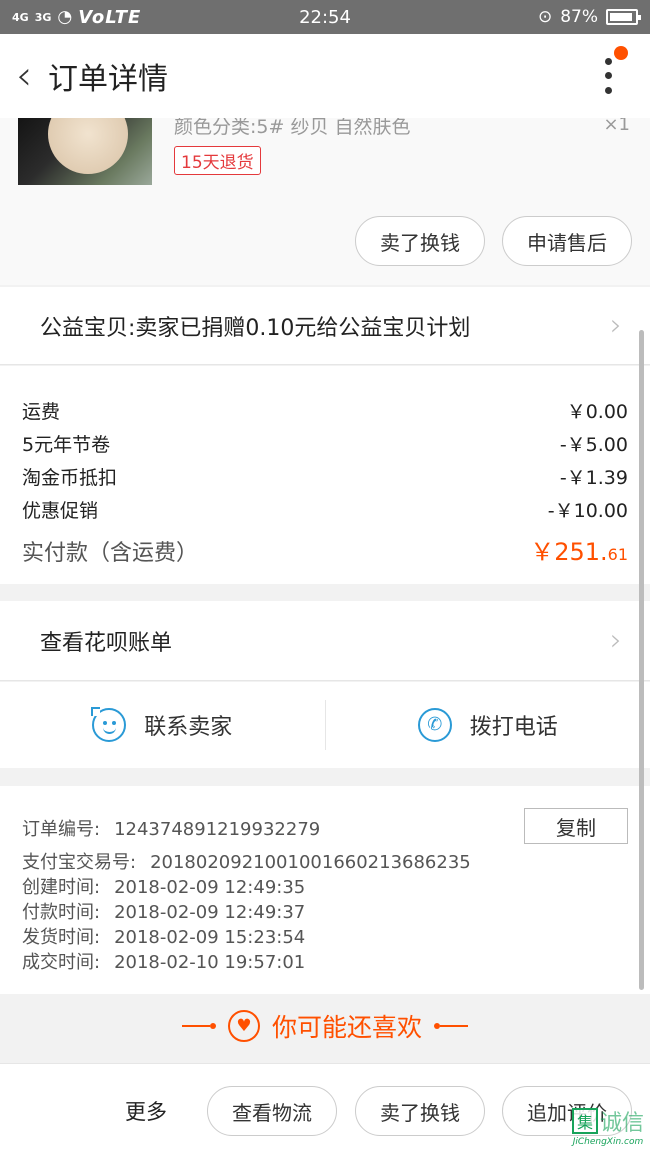 Image resolution: width=650 pixels, height=1155 pixels. Describe the element at coordinates (70, 478) in the screenshot. I see `fee-label: 淘金币抵扣` at that location.